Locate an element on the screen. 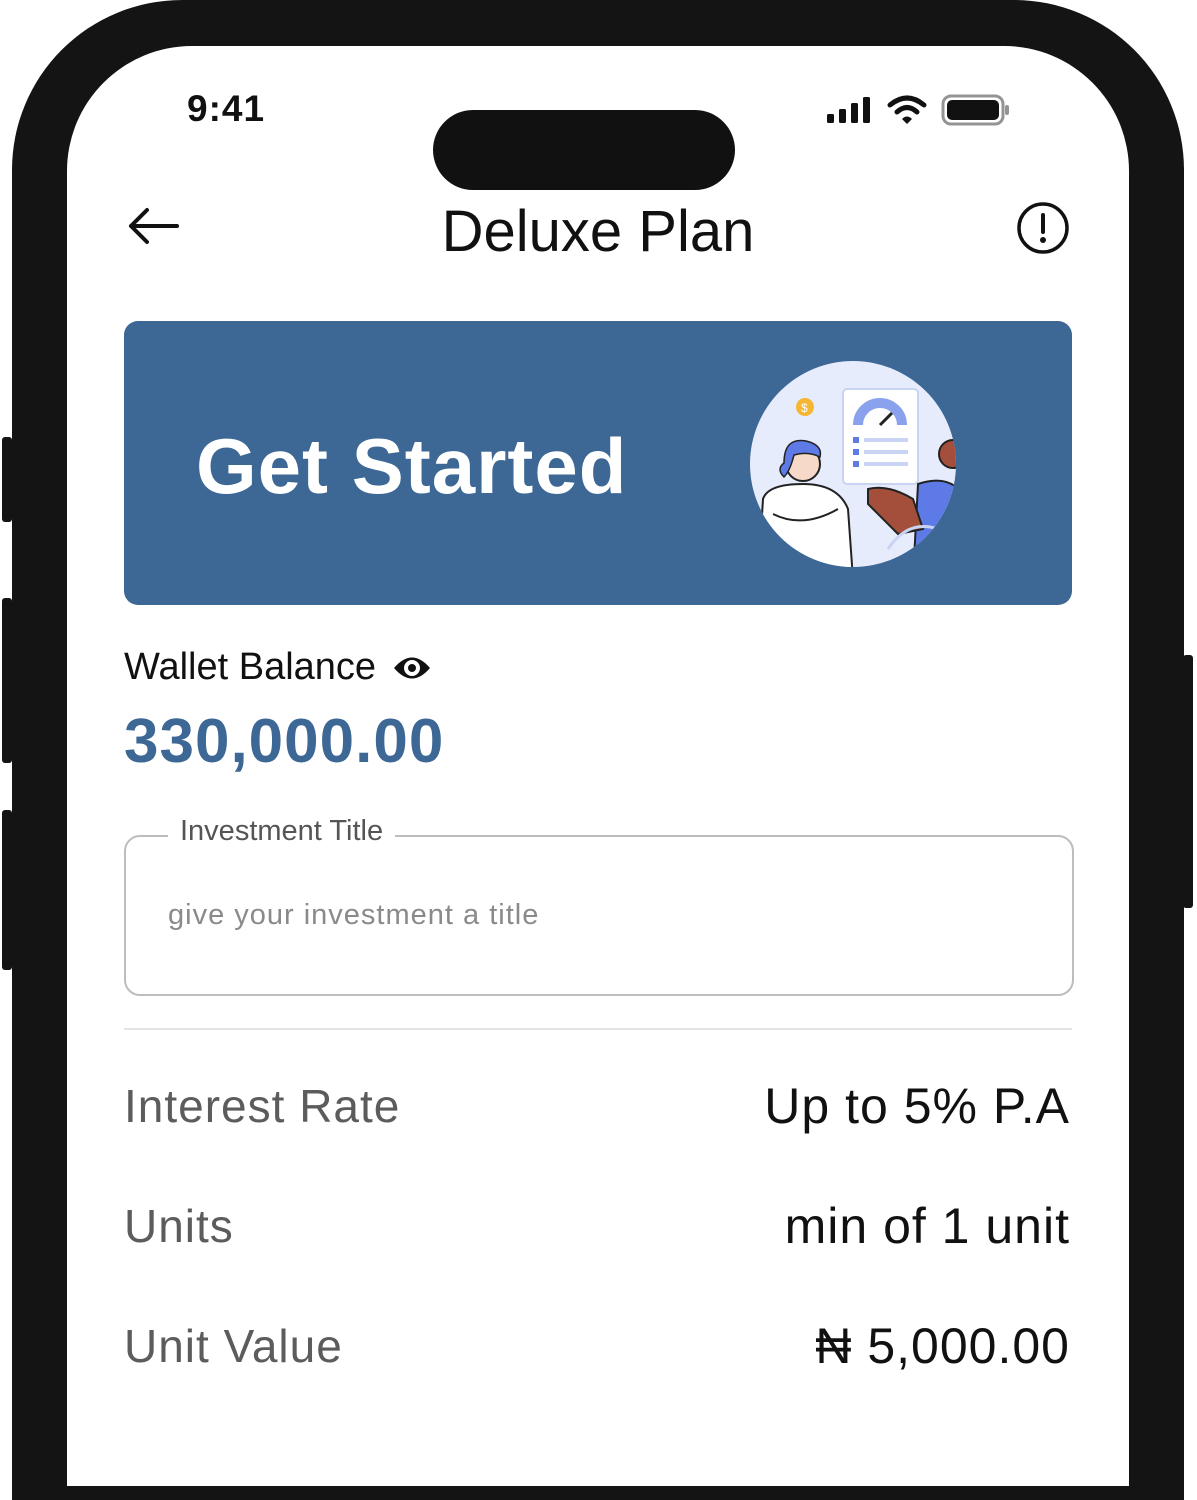 The height and width of the screenshot is (1500, 1197). unit-value-label: Unit Value is located at coordinates (233, 1346).